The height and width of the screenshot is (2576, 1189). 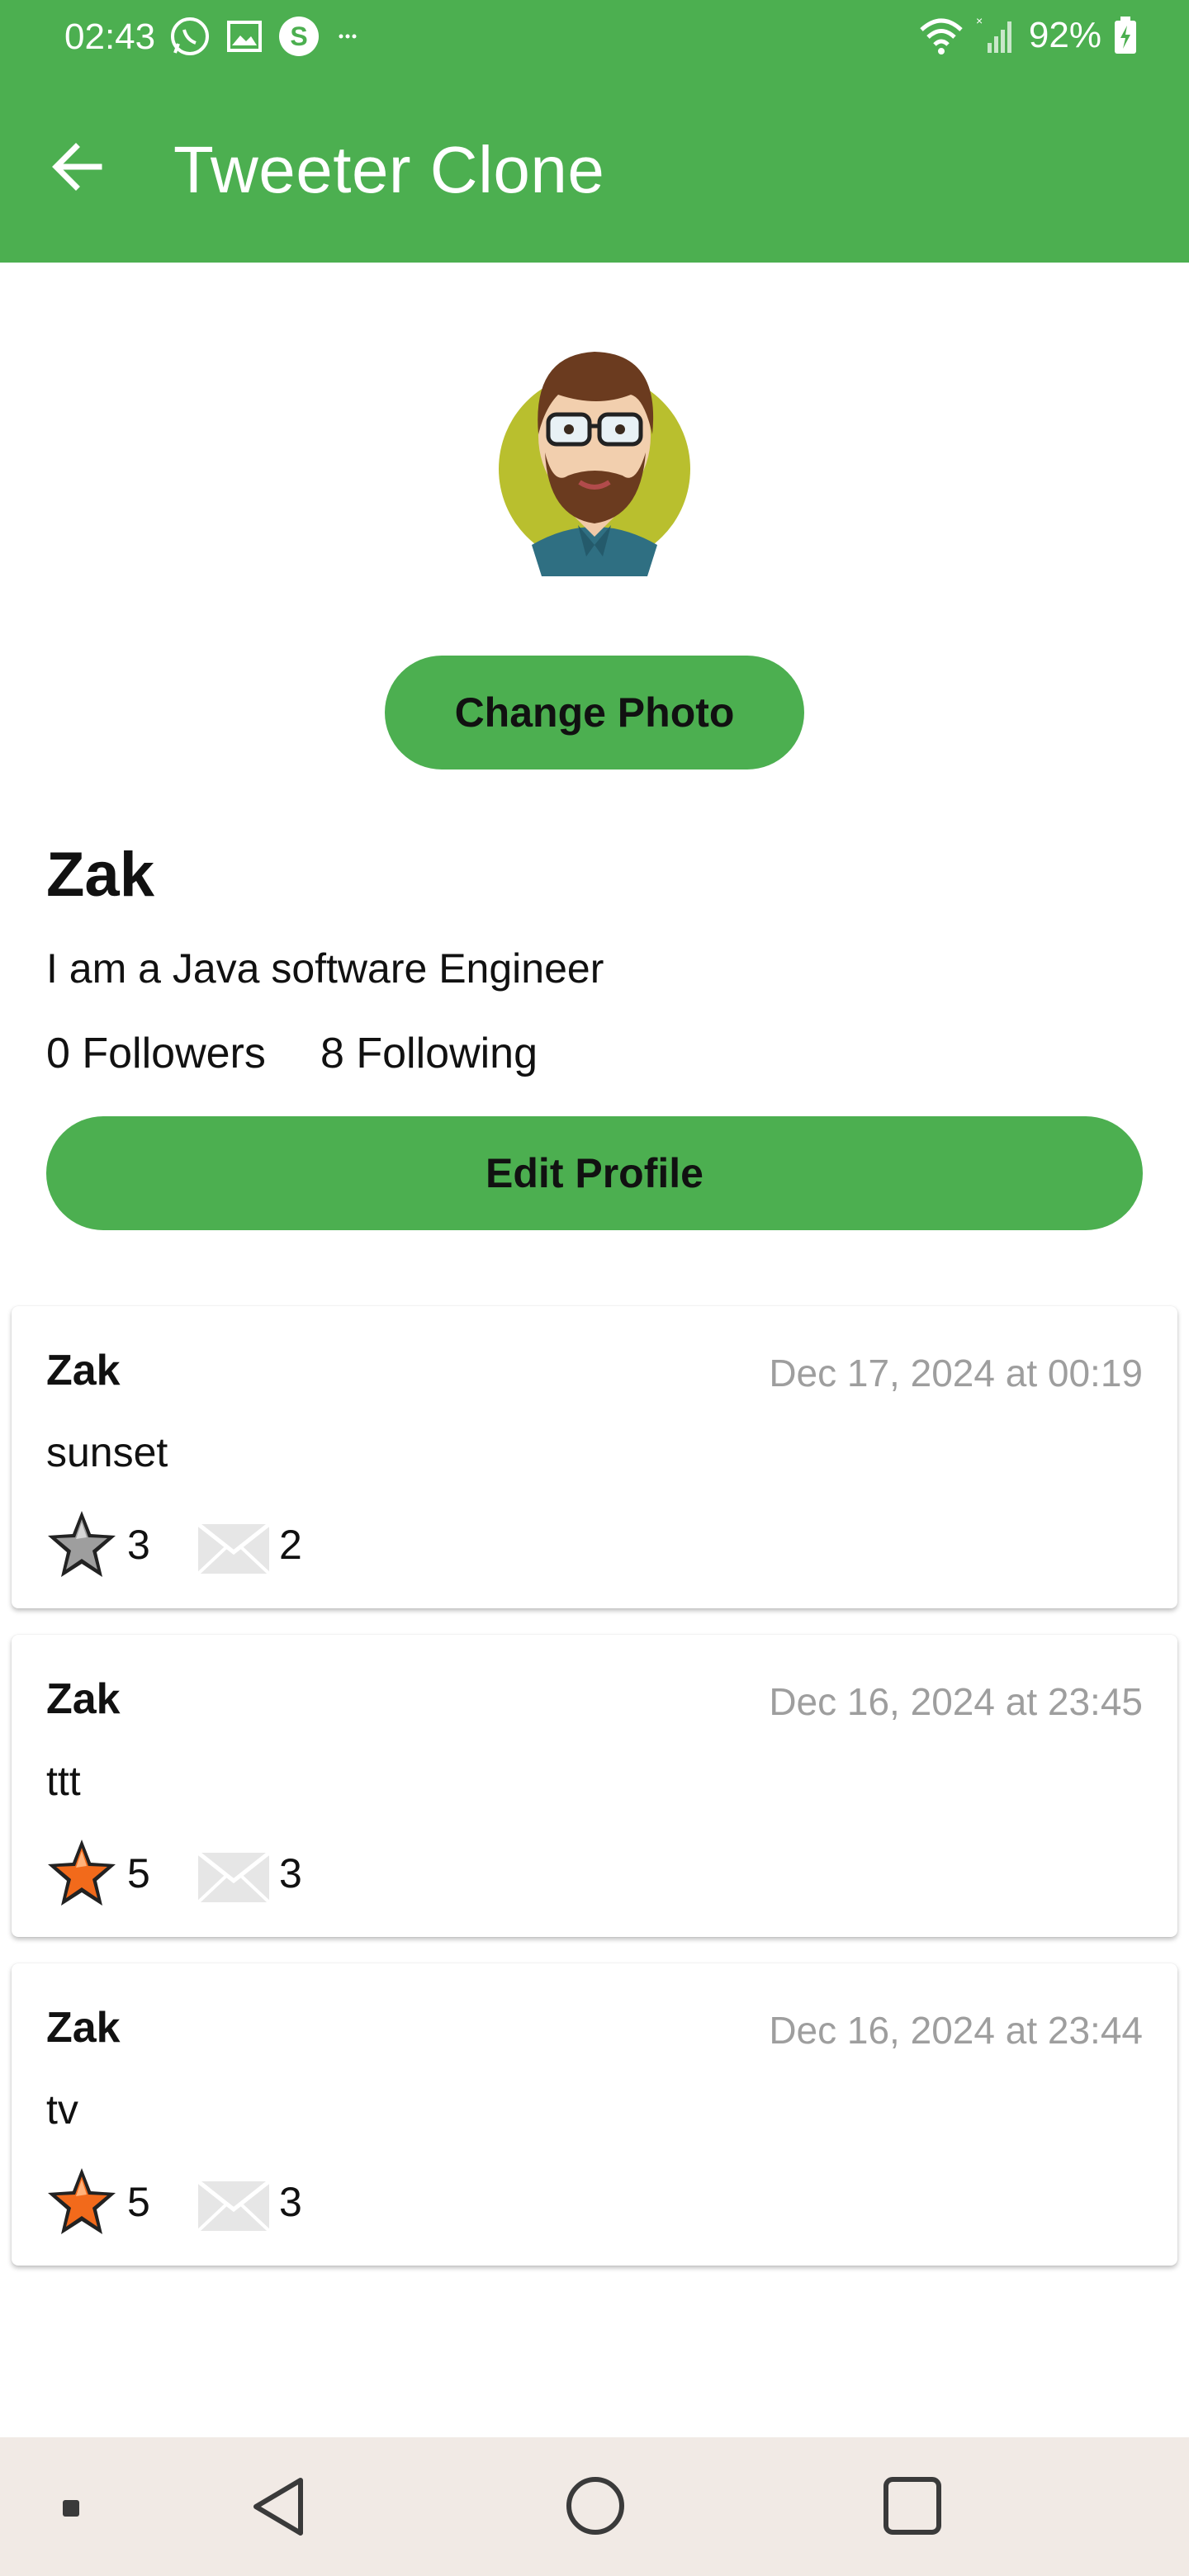 I want to click on nav-recent-button, so click(x=71, y=2510).